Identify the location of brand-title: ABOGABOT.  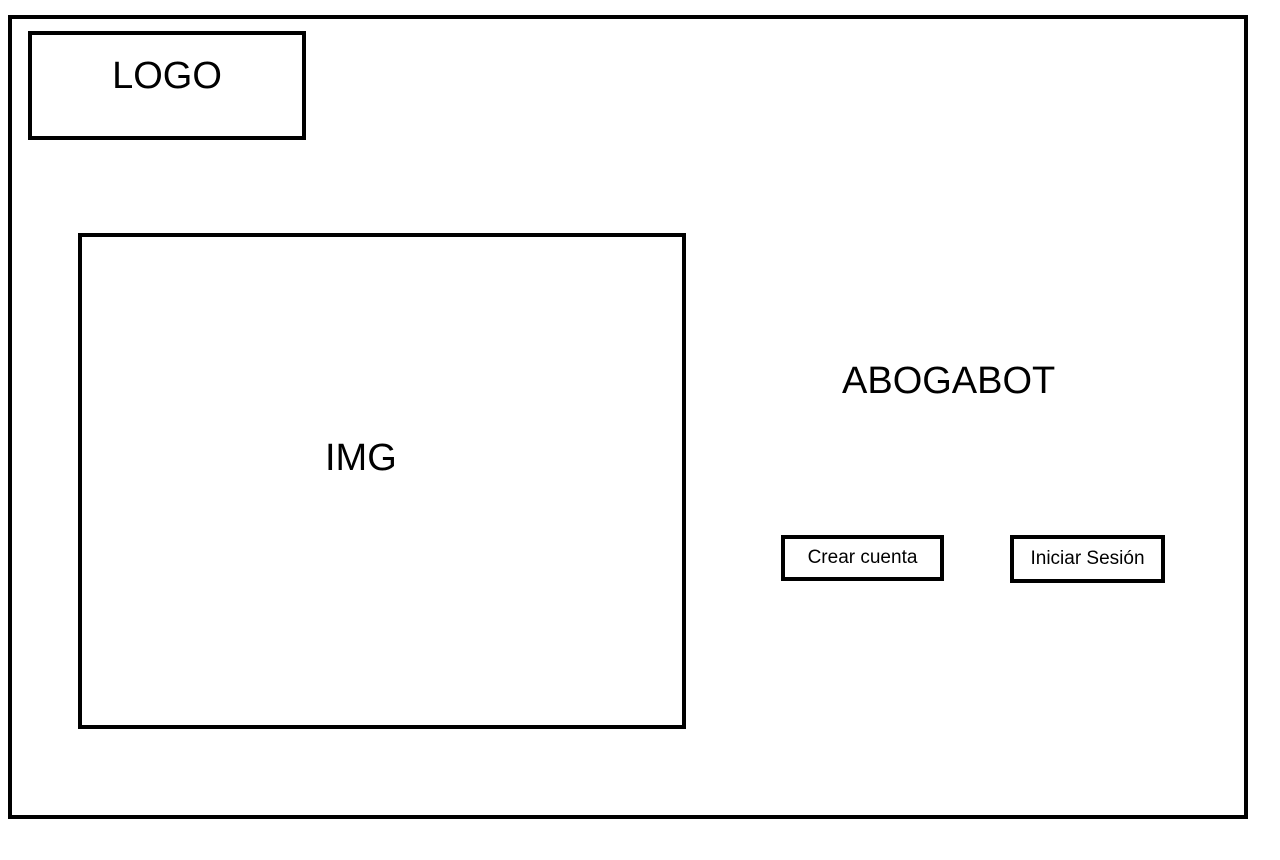
(949, 381).